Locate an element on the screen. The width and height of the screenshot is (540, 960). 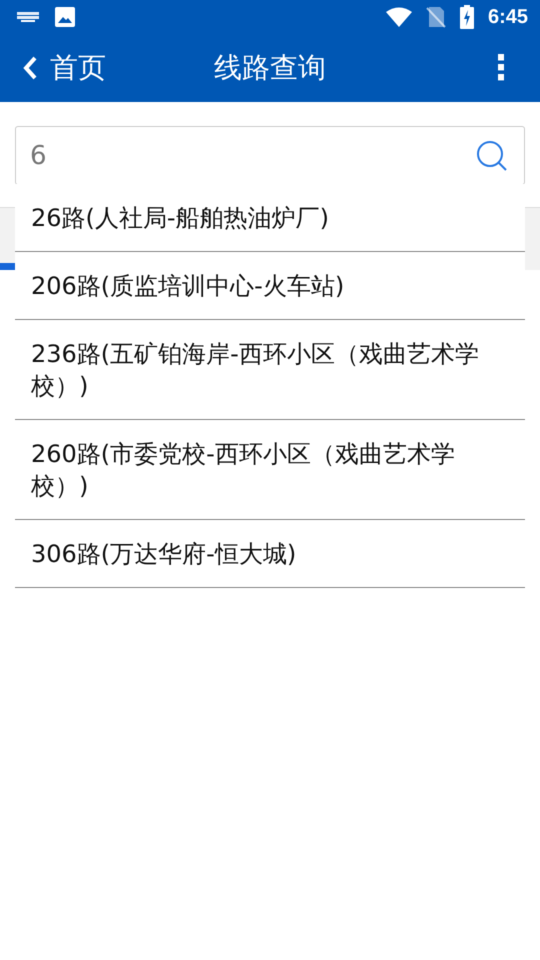
wifi-icon is located at coordinates (399, 17).